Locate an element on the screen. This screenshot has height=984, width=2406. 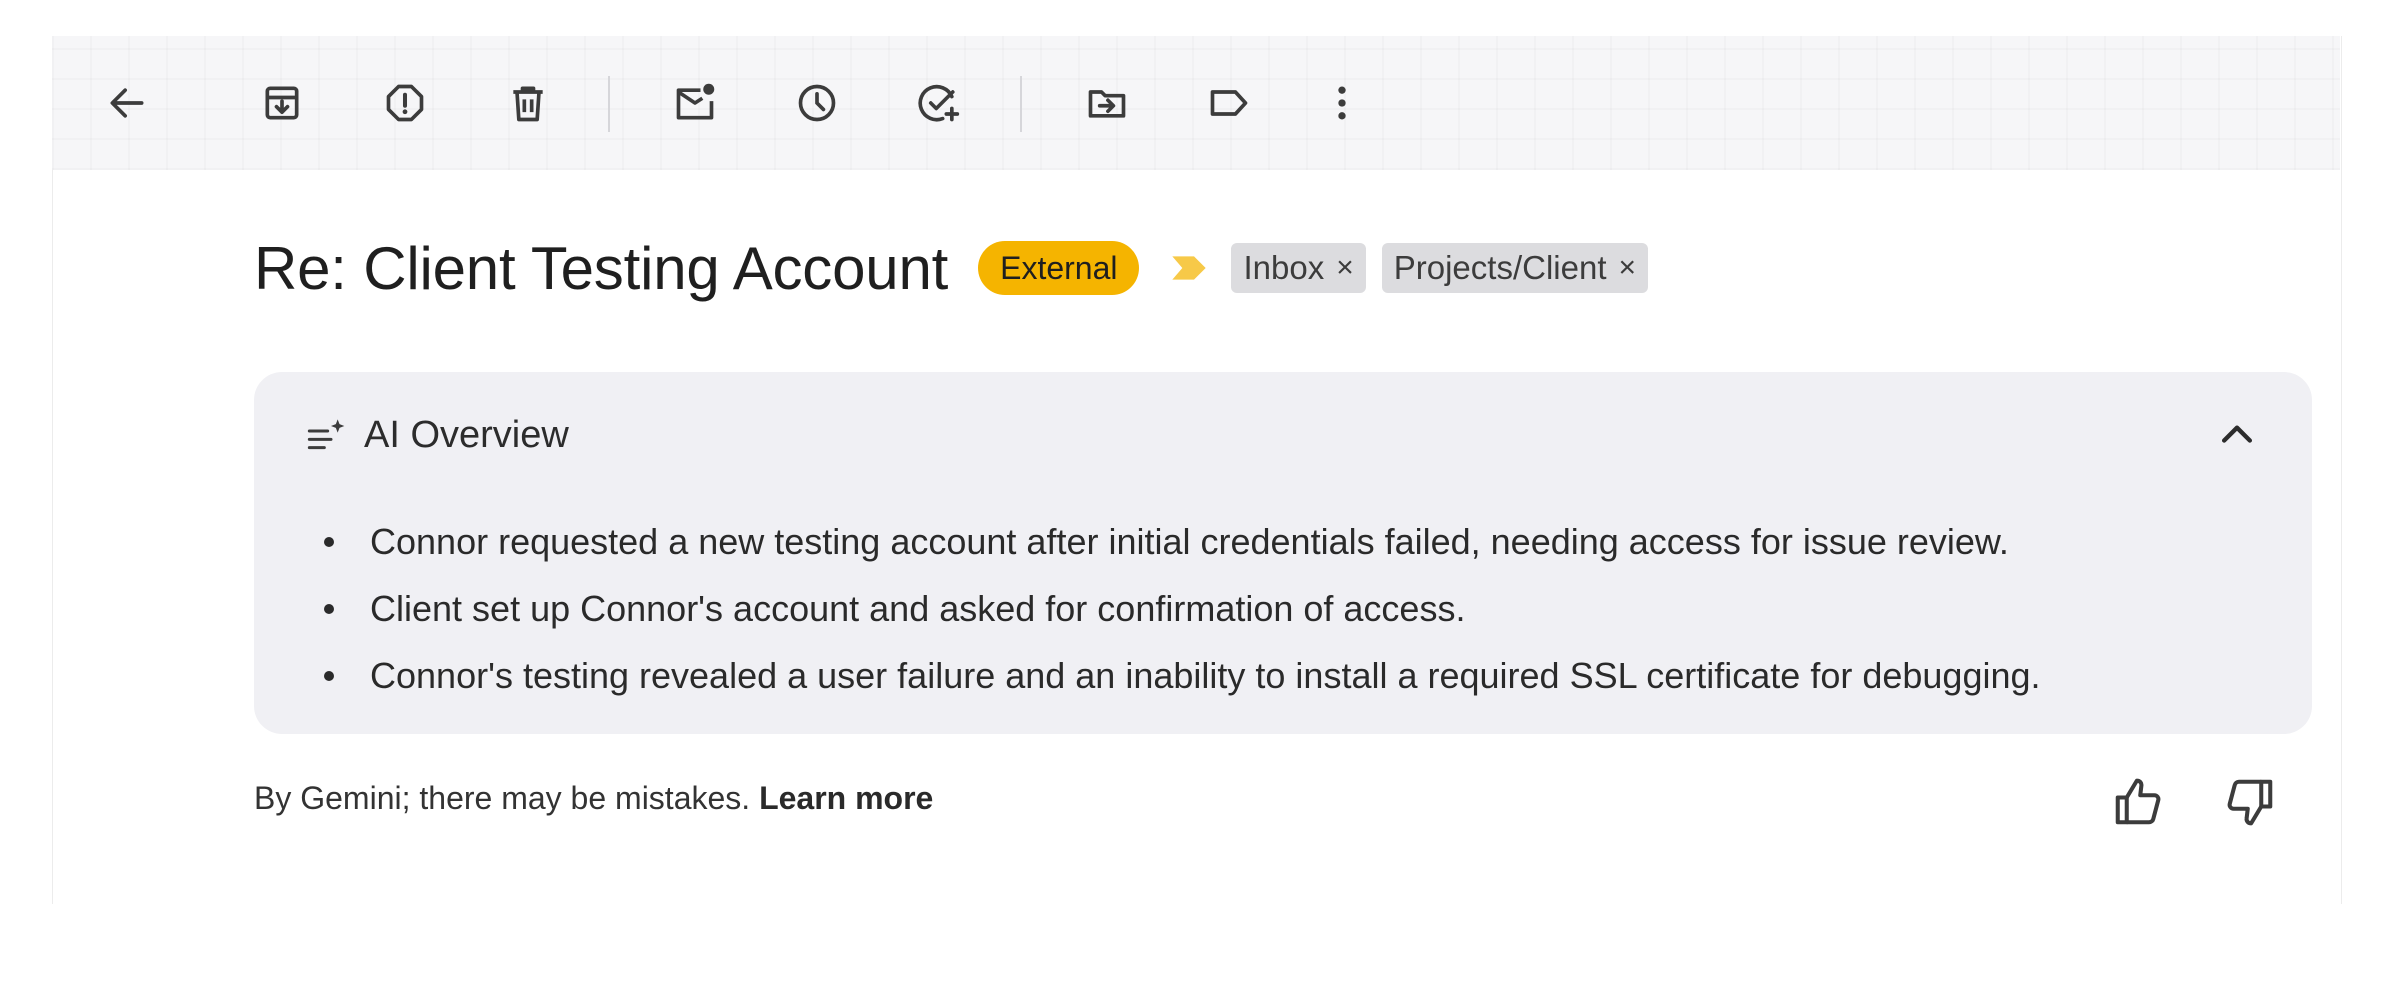
ai-summary-icon is located at coordinates (326, 433).